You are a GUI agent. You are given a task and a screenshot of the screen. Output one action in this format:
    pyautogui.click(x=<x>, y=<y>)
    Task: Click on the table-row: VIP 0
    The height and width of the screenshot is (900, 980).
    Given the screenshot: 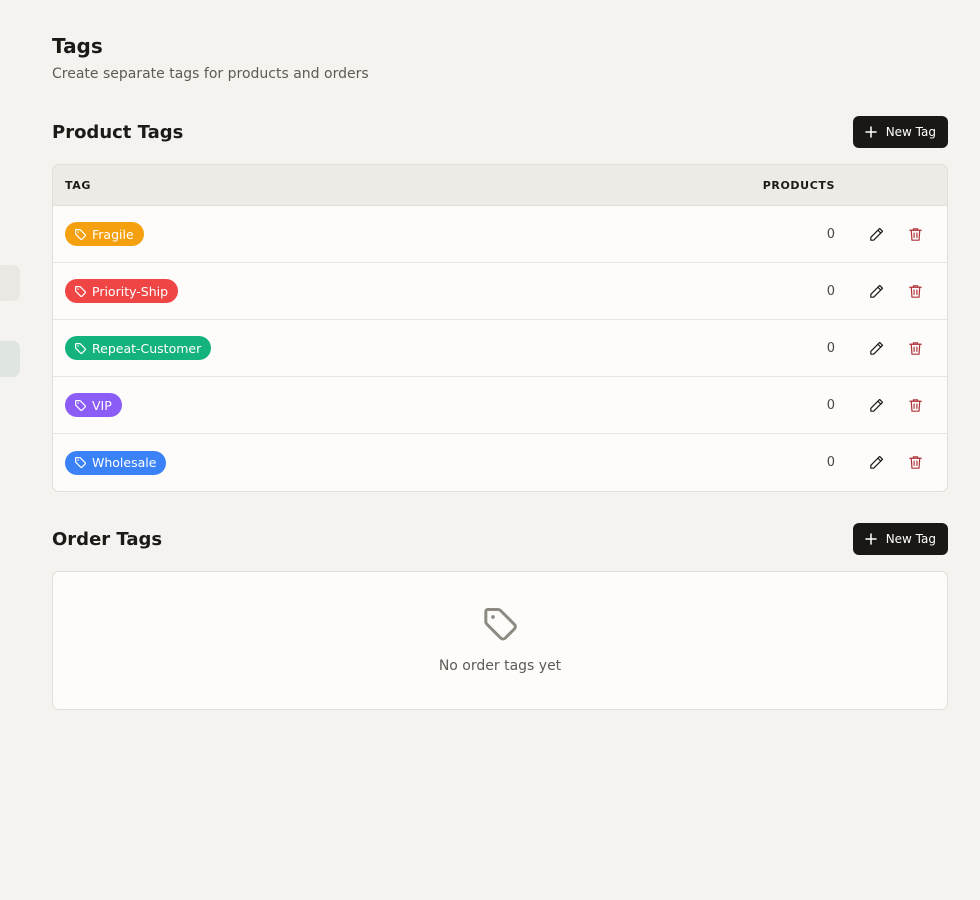 What is the action you would take?
    pyautogui.click(x=500, y=405)
    